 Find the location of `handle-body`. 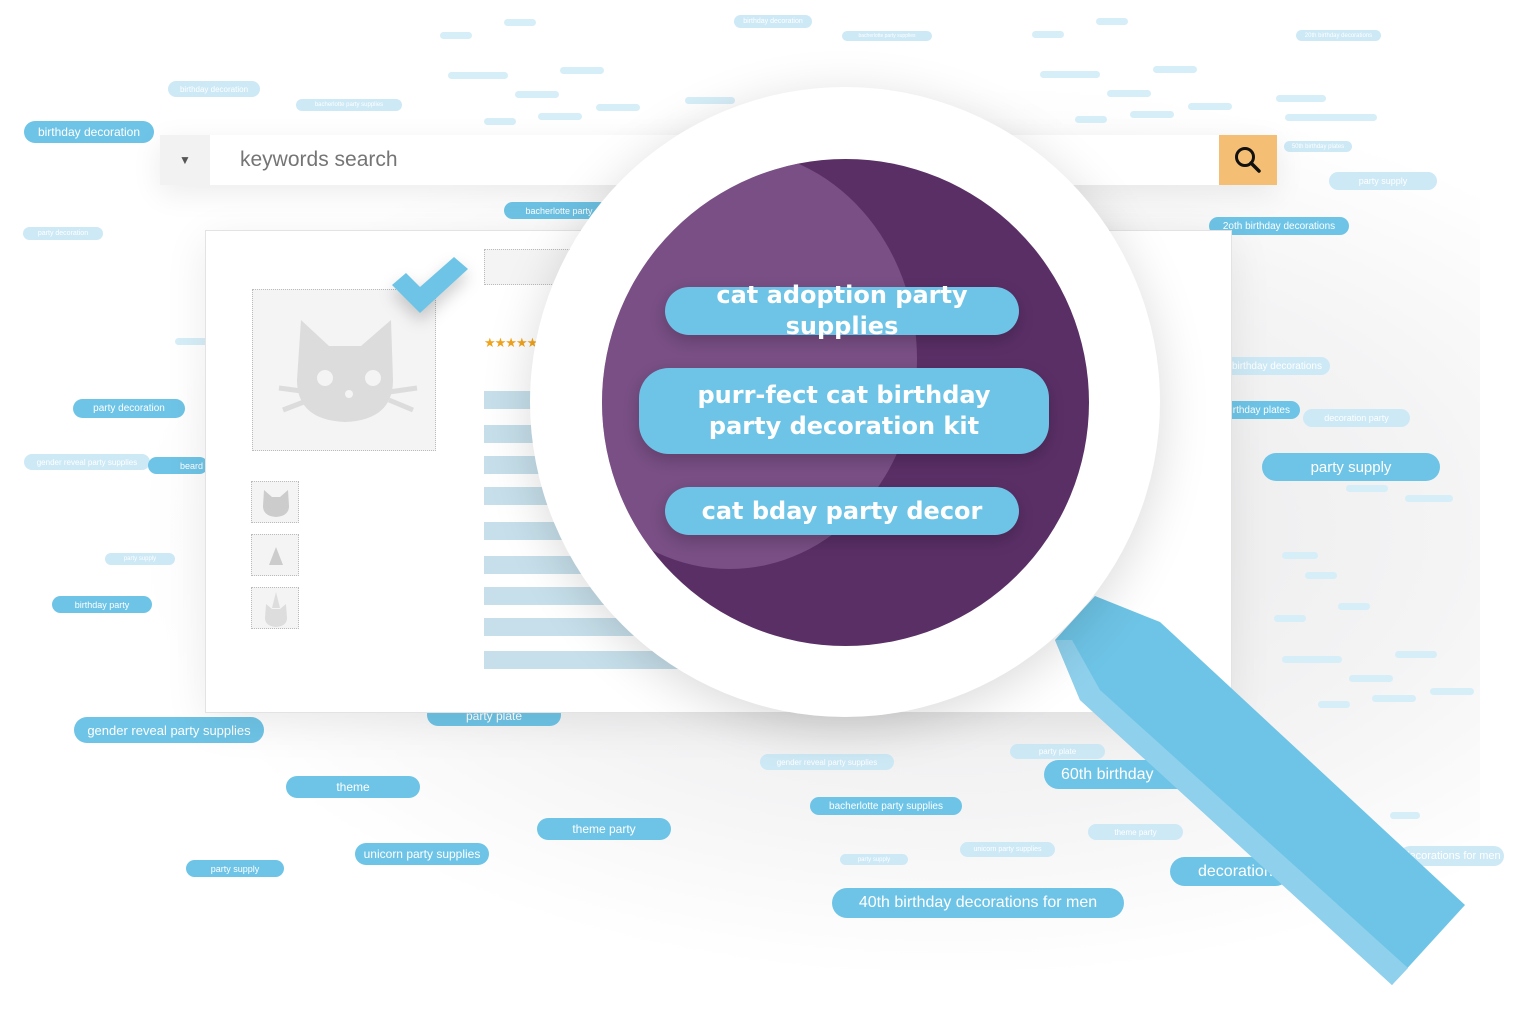

handle-body is located at coordinates (1260, 790).